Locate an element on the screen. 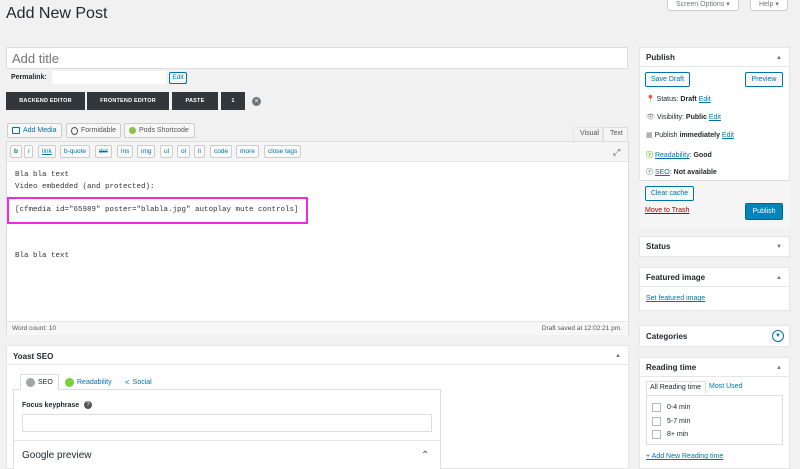 This screenshot has width=800, height=469. status-expand-icon: ▼ is located at coordinates (779, 247).